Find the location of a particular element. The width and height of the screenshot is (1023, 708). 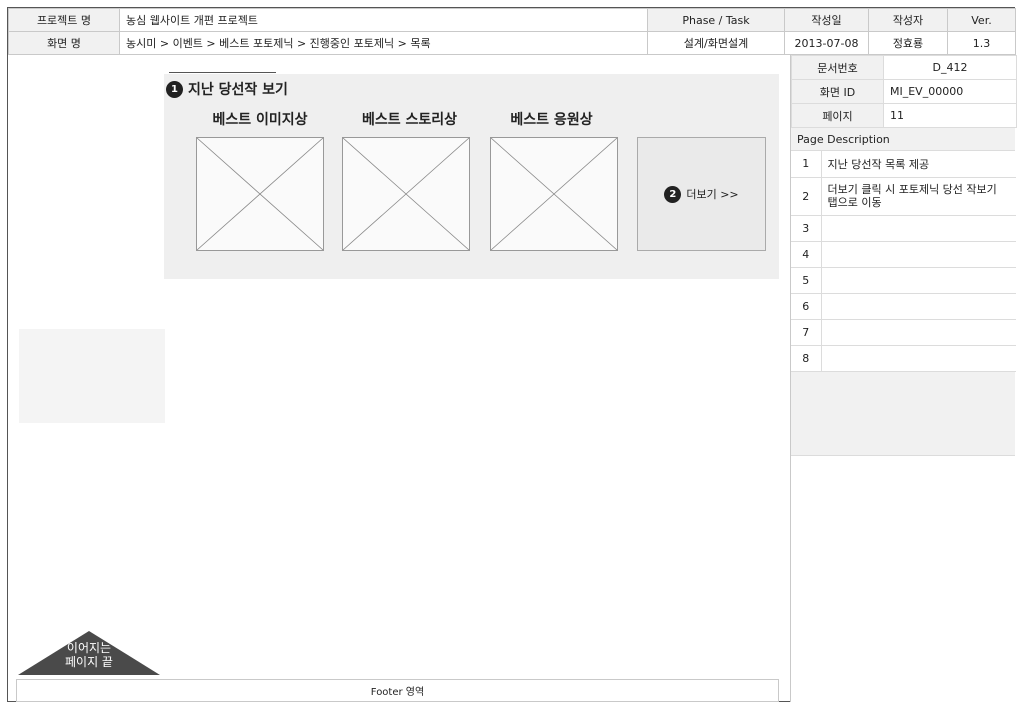

document-number-value: D_412 is located at coordinates (950, 67).